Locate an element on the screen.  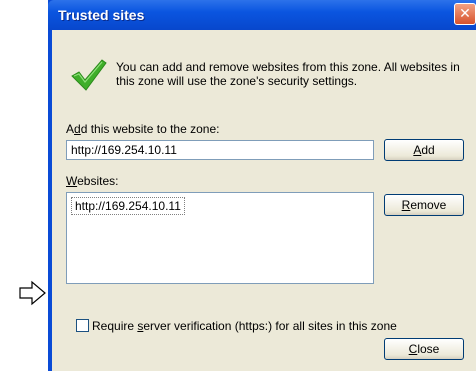
title-bar: Trusted sites ✕ is located at coordinates (262, 15).